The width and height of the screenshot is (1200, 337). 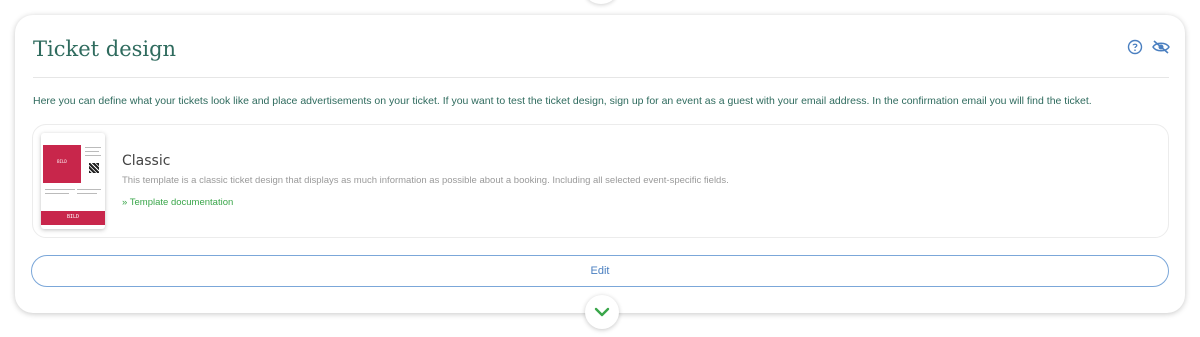 What do you see at coordinates (1149, 47) in the screenshot?
I see `header-icons` at bounding box center [1149, 47].